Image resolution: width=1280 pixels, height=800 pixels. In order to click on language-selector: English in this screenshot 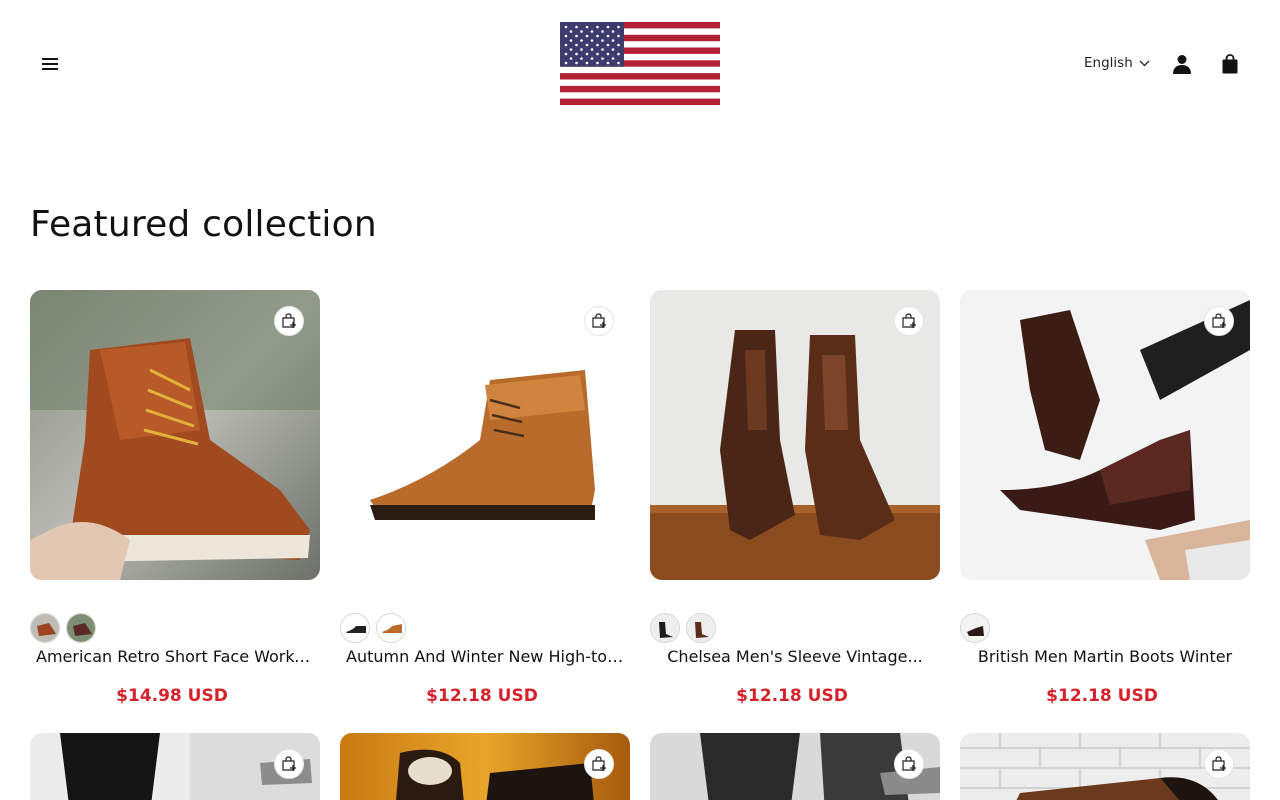, I will do `click(1117, 63)`.